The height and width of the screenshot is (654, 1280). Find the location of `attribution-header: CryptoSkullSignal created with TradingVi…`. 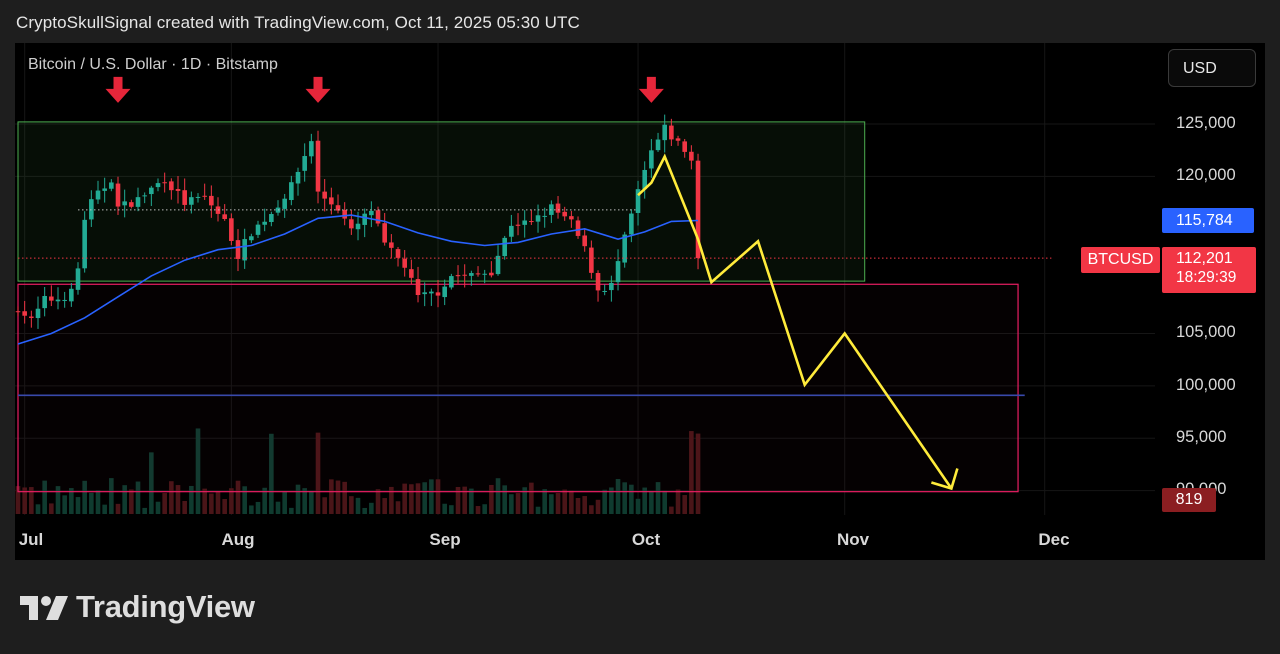

attribution-header: CryptoSkullSignal created with TradingVi… is located at coordinates (298, 22).